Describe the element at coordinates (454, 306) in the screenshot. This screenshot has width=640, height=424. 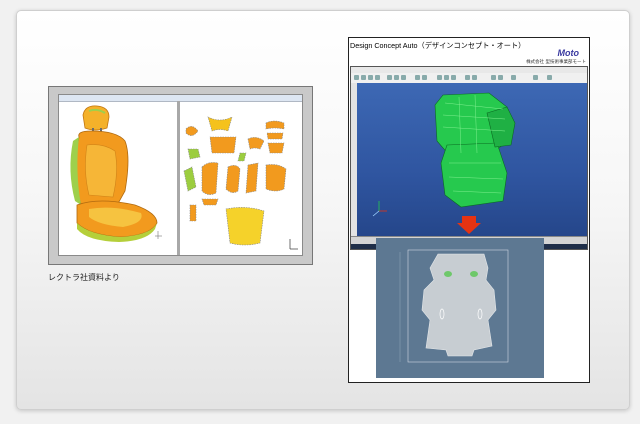
I see `flattened-pattern-drawing` at that location.